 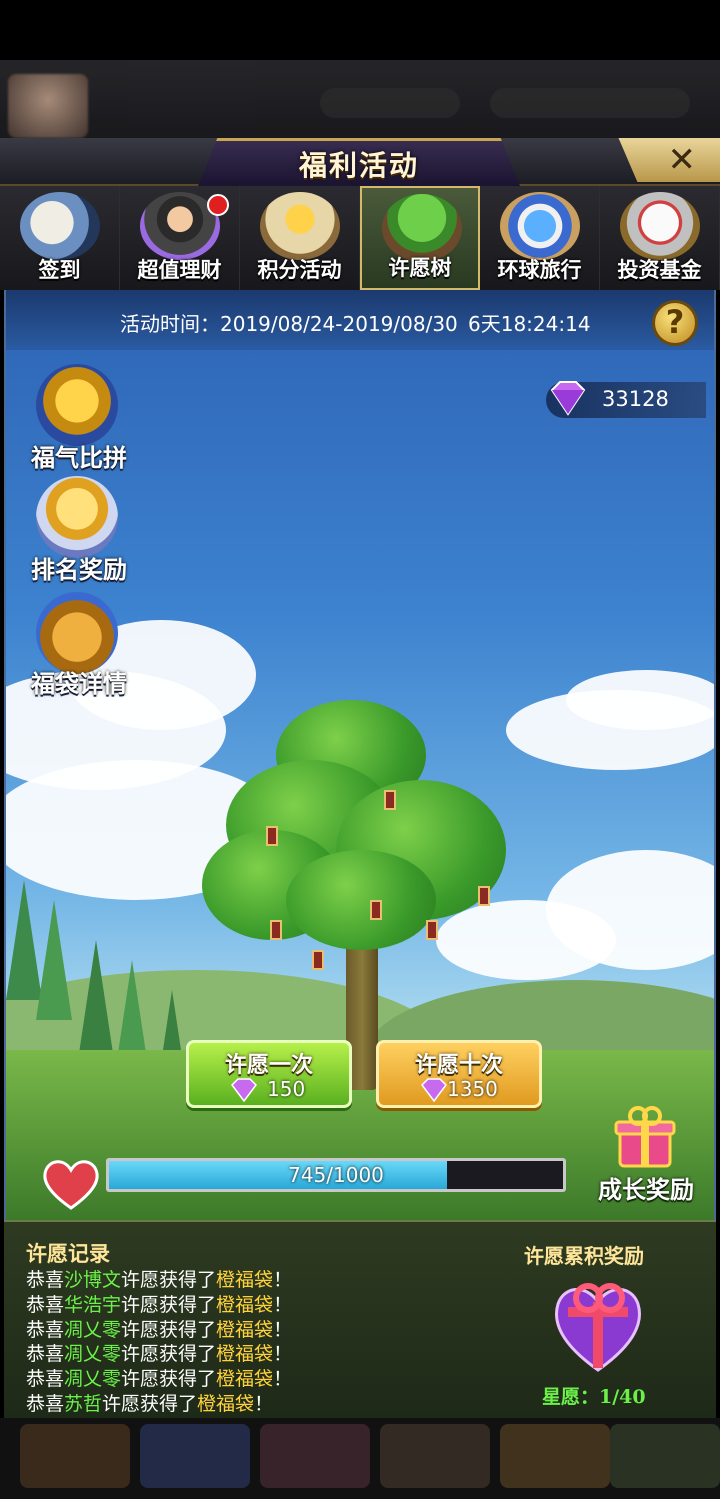 I want to click on record-entry: 恭喜苏哲许愿获得了橙福袋！, so click(x=159, y=1404).